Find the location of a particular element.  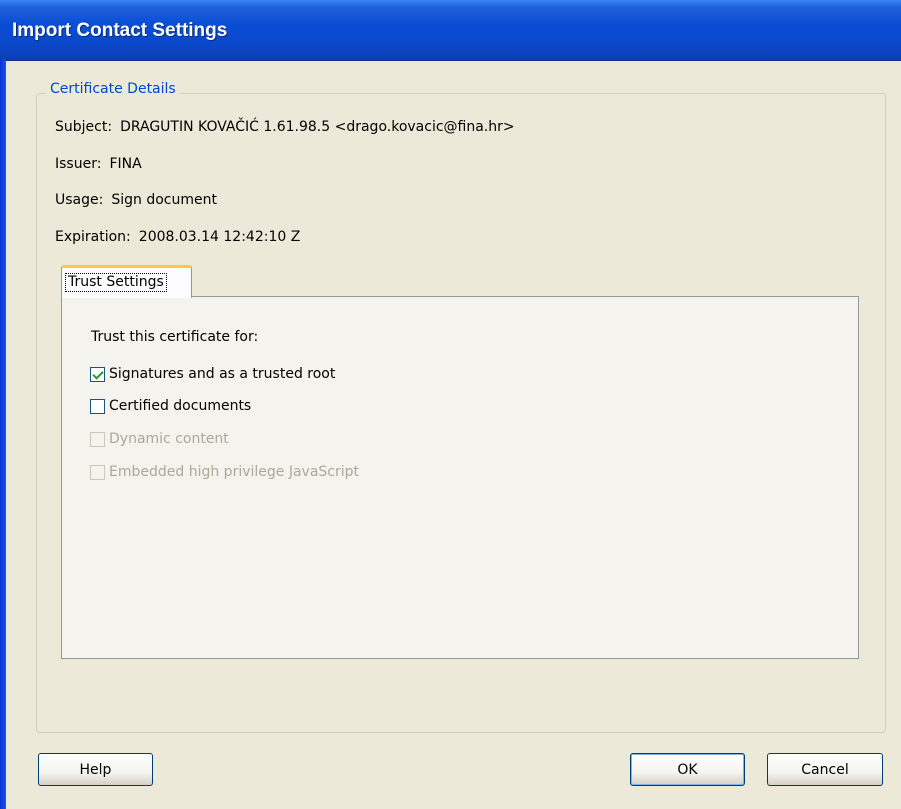

expiration-value: 2008.03.14 12:42:10 Z is located at coordinates (219, 237).